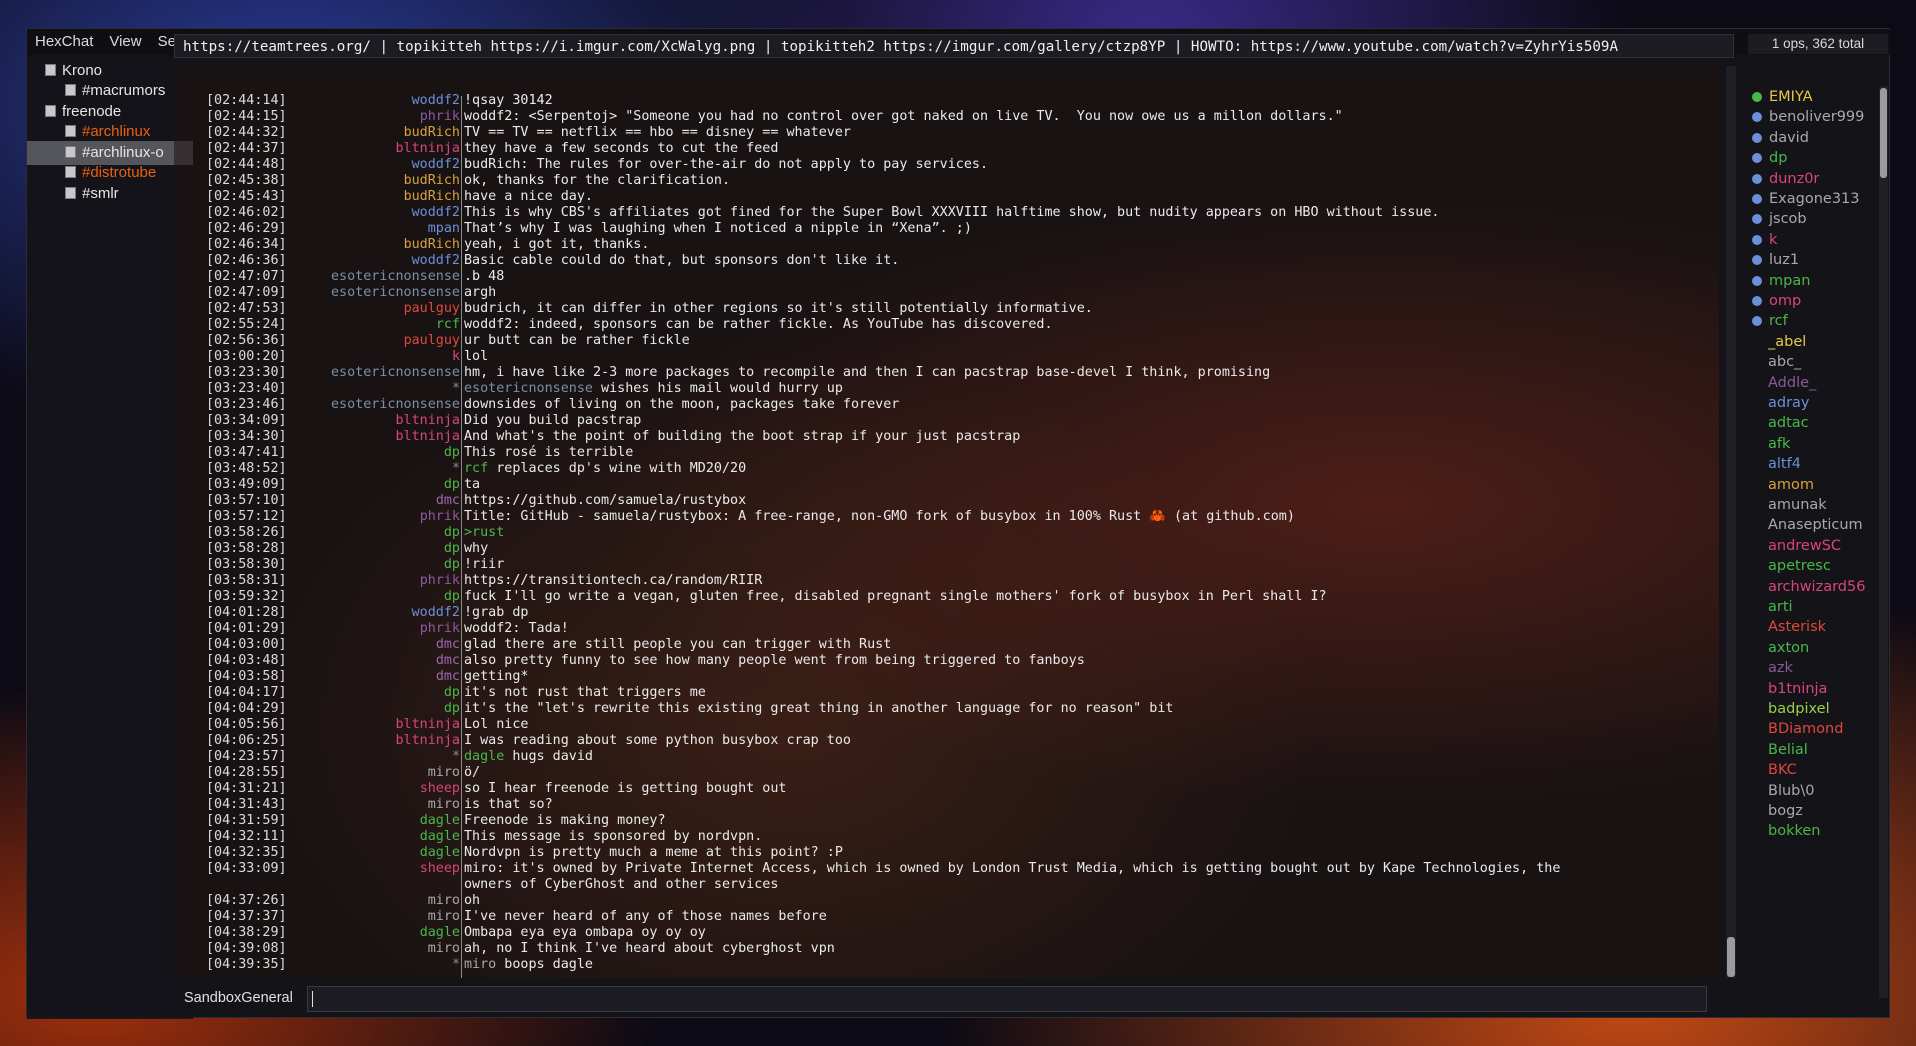  I want to click on user-list-item: abc_, so click(1784, 362).